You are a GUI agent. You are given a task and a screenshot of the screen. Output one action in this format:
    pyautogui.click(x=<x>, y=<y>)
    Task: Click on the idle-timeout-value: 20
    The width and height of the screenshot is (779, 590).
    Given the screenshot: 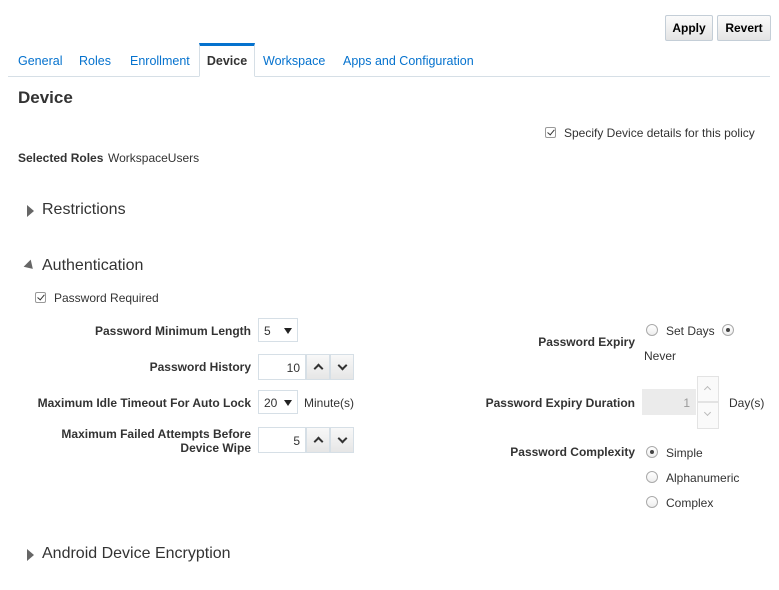 What is the action you would take?
    pyautogui.click(x=271, y=403)
    